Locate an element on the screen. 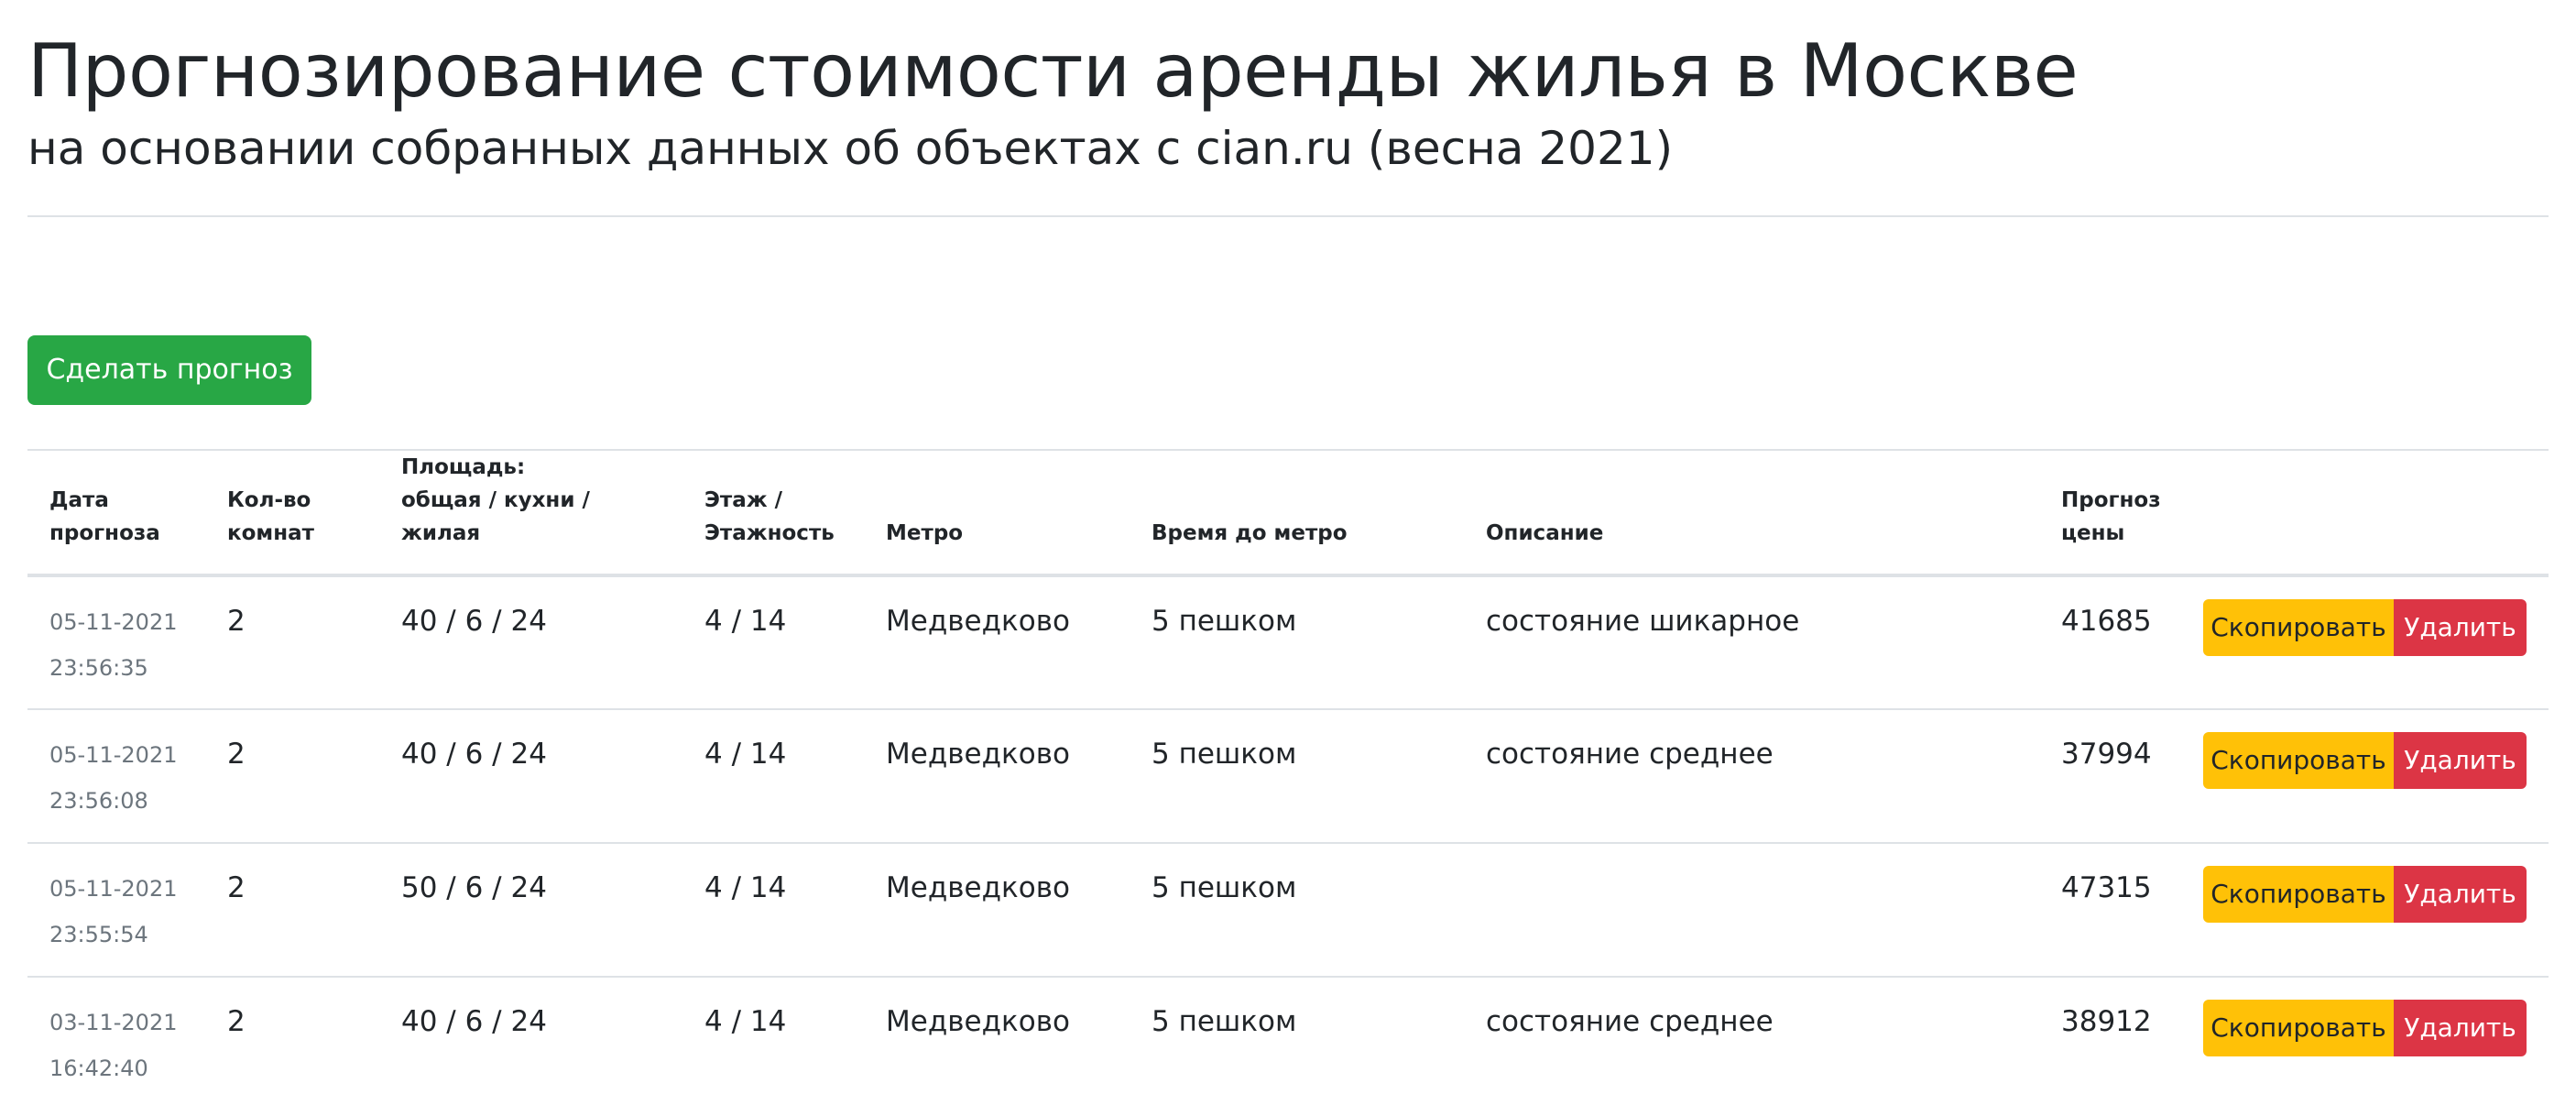 The height and width of the screenshot is (1116, 2576). cell-date: 03-11-2021 16:42:40 is located at coordinates (116, 1043).